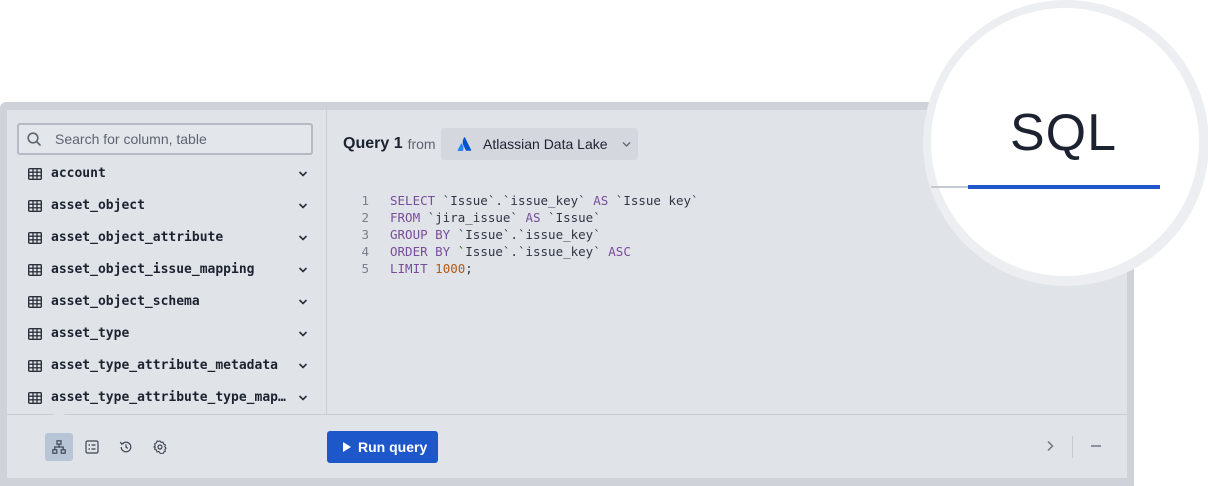 The width and height of the screenshot is (1208, 486). I want to click on table-name: asset_object_schema, so click(125, 301).